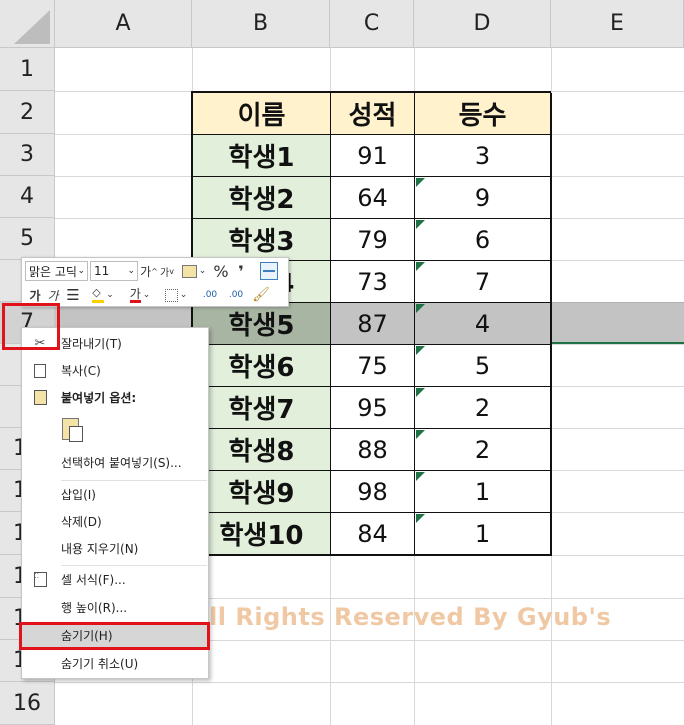 The width and height of the screenshot is (684, 725). What do you see at coordinates (262, 534) in the screenshot?
I see `student-name-cell: 학생10` at bounding box center [262, 534].